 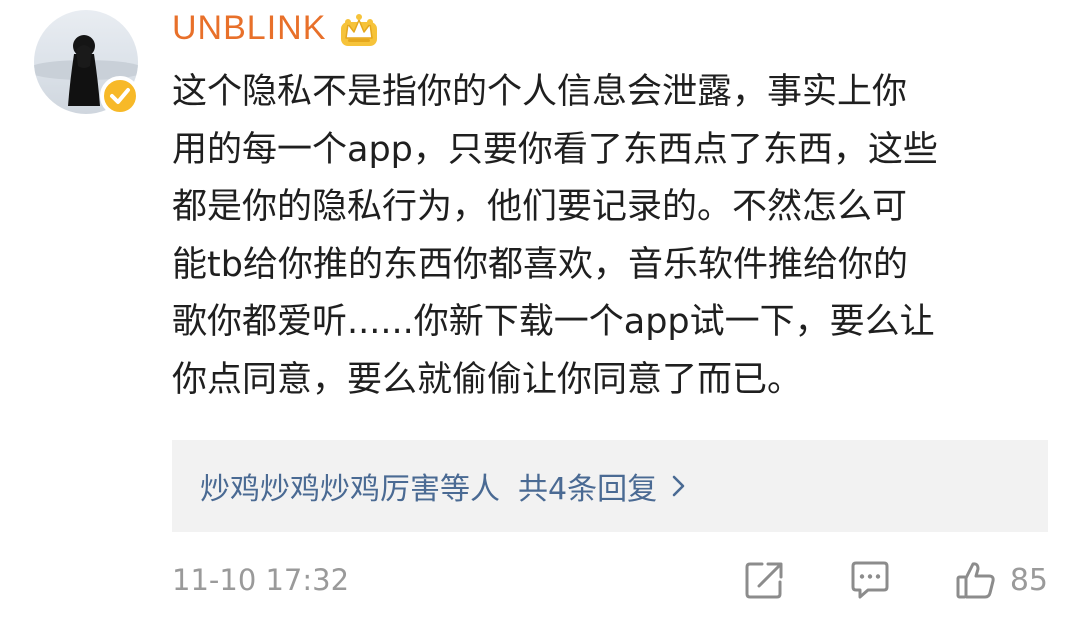 What do you see at coordinates (87, 63) in the screenshot?
I see `avatar` at bounding box center [87, 63].